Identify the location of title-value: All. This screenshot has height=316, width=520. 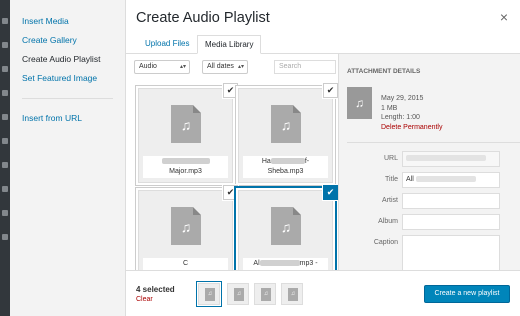
(410, 179).